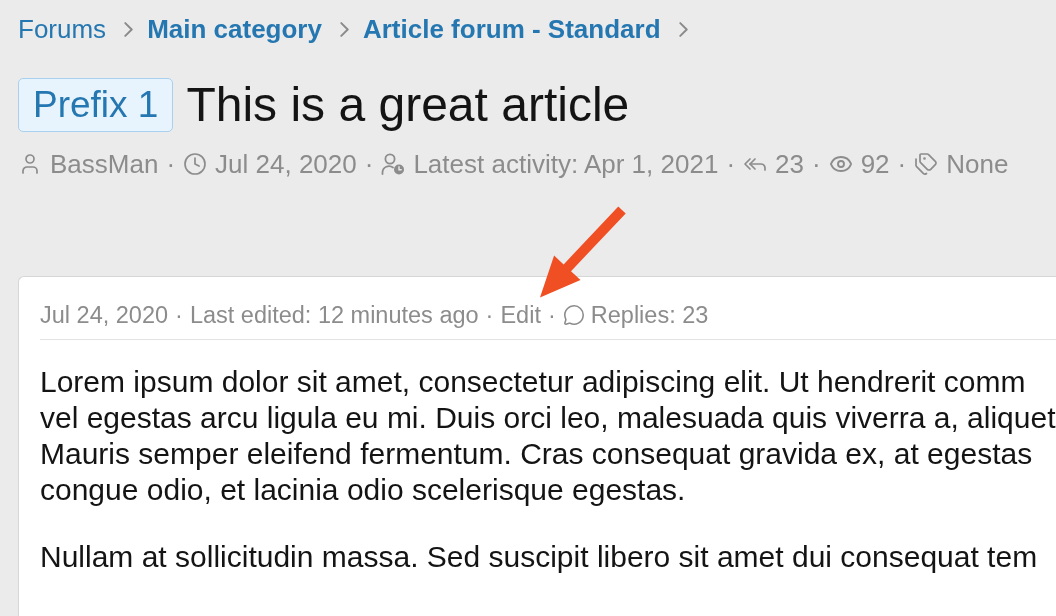  Describe the element at coordinates (875, 164) in the screenshot. I see `view-count: 92` at that location.